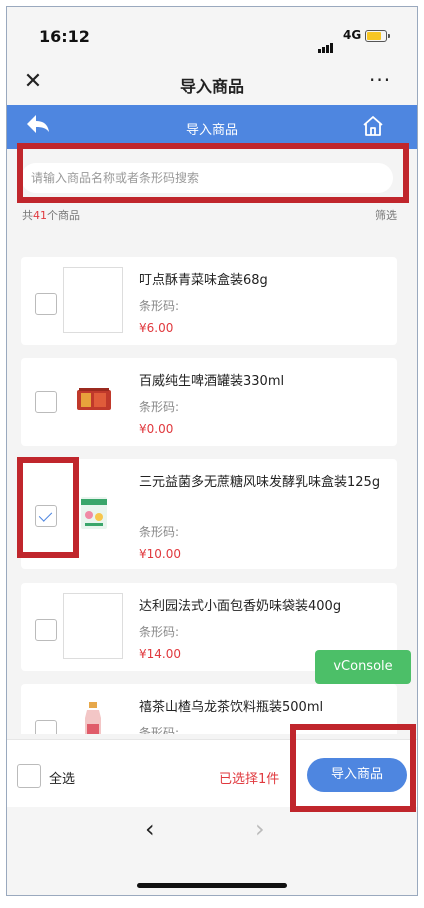 The width and height of the screenshot is (424, 908). Describe the element at coordinates (363, 667) in the screenshot. I see `vconsole-button: vConsole` at that location.